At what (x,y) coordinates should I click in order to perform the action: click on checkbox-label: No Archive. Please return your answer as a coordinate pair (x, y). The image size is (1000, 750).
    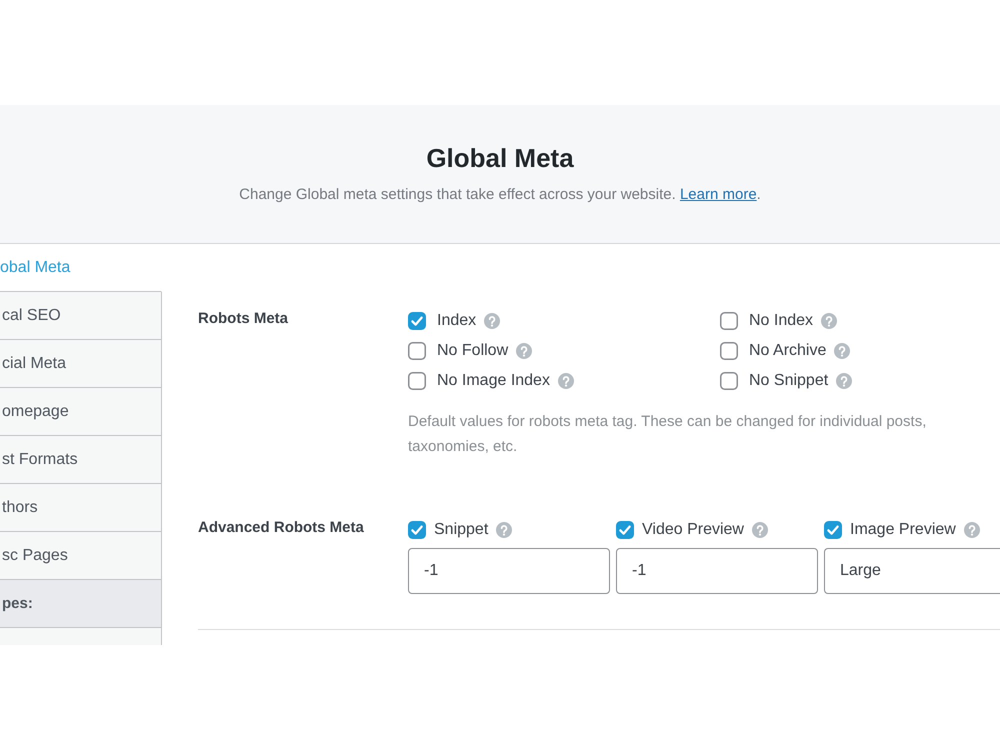
    Looking at the image, I should click on (787, 351).